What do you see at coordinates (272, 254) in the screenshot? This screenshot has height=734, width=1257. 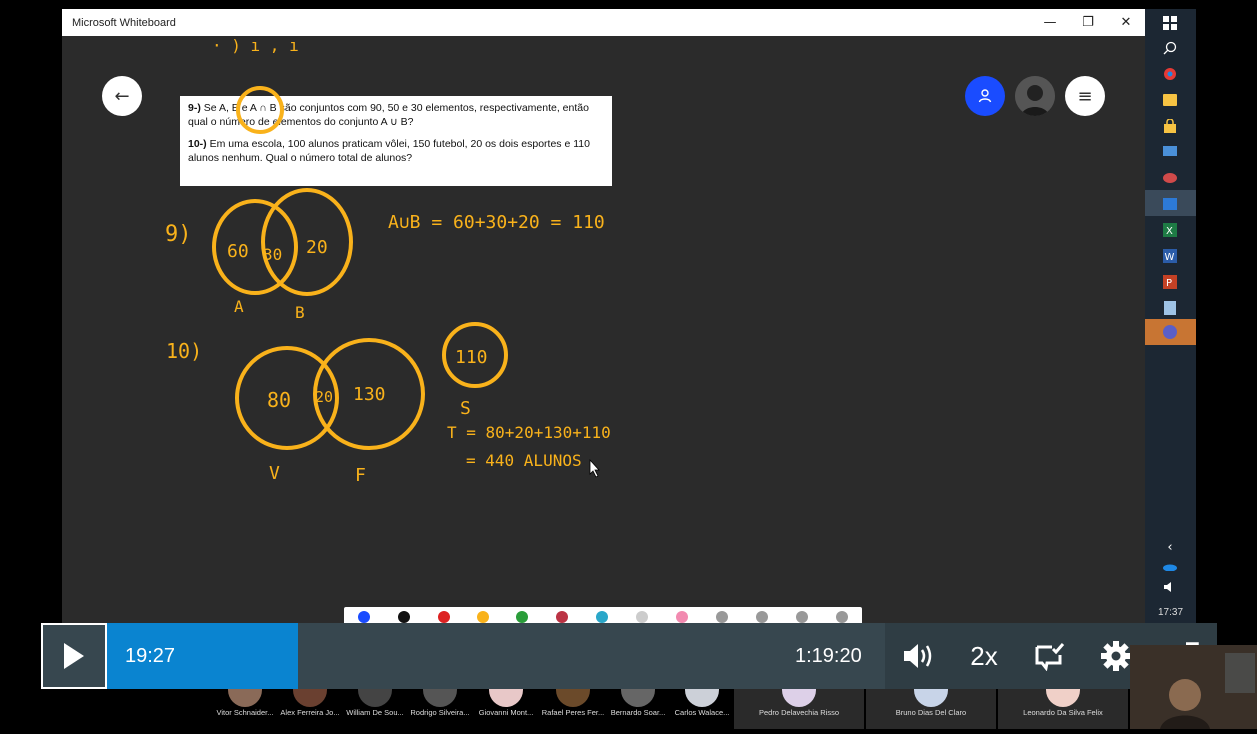 I see `venn-9-intersection: 30` at bounding box center [272, 254].